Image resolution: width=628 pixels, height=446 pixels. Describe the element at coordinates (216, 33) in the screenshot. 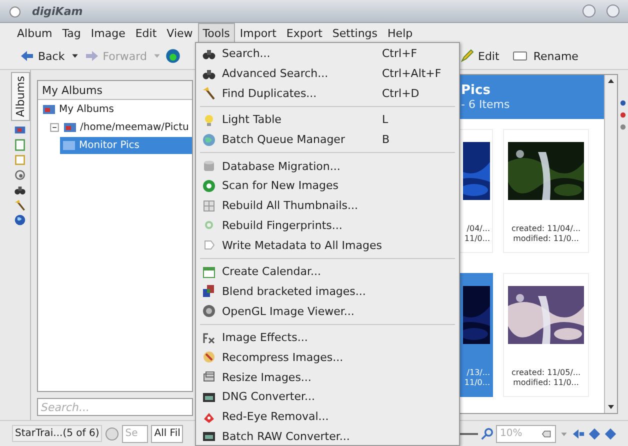

I see `menu-item: Tools` at that location.